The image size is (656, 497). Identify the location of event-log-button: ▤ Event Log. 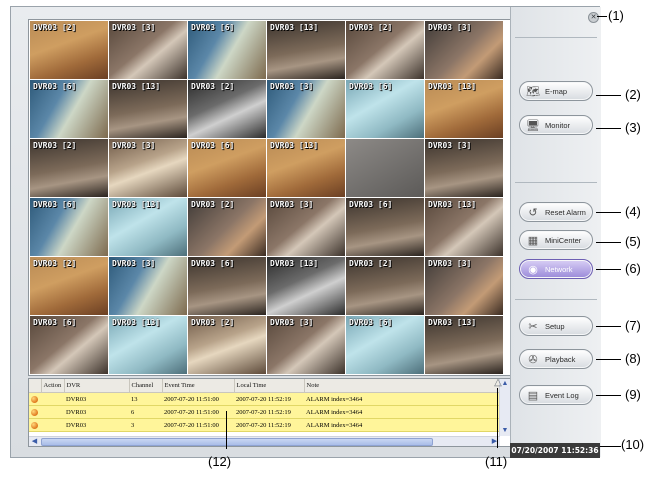
(556, 395).